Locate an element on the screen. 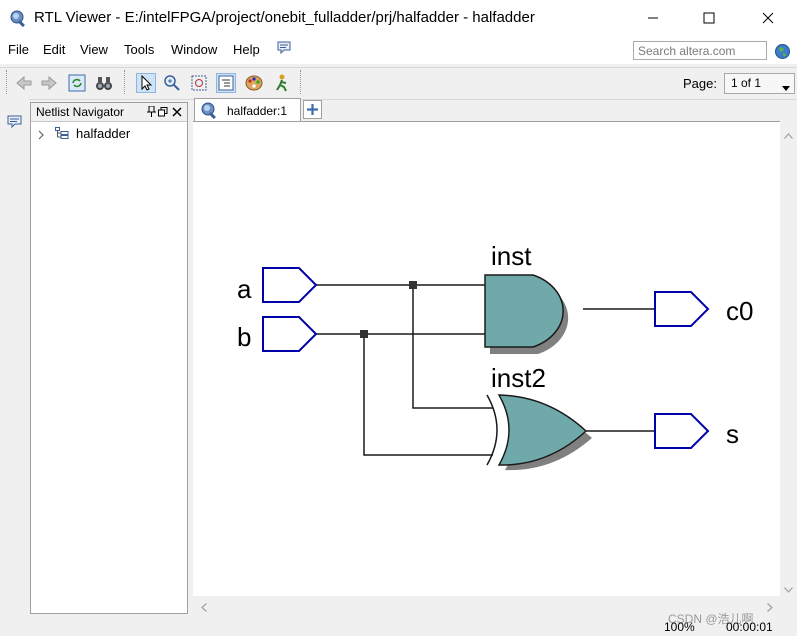  scroll-up-icon is located at coordinates (788, 133).